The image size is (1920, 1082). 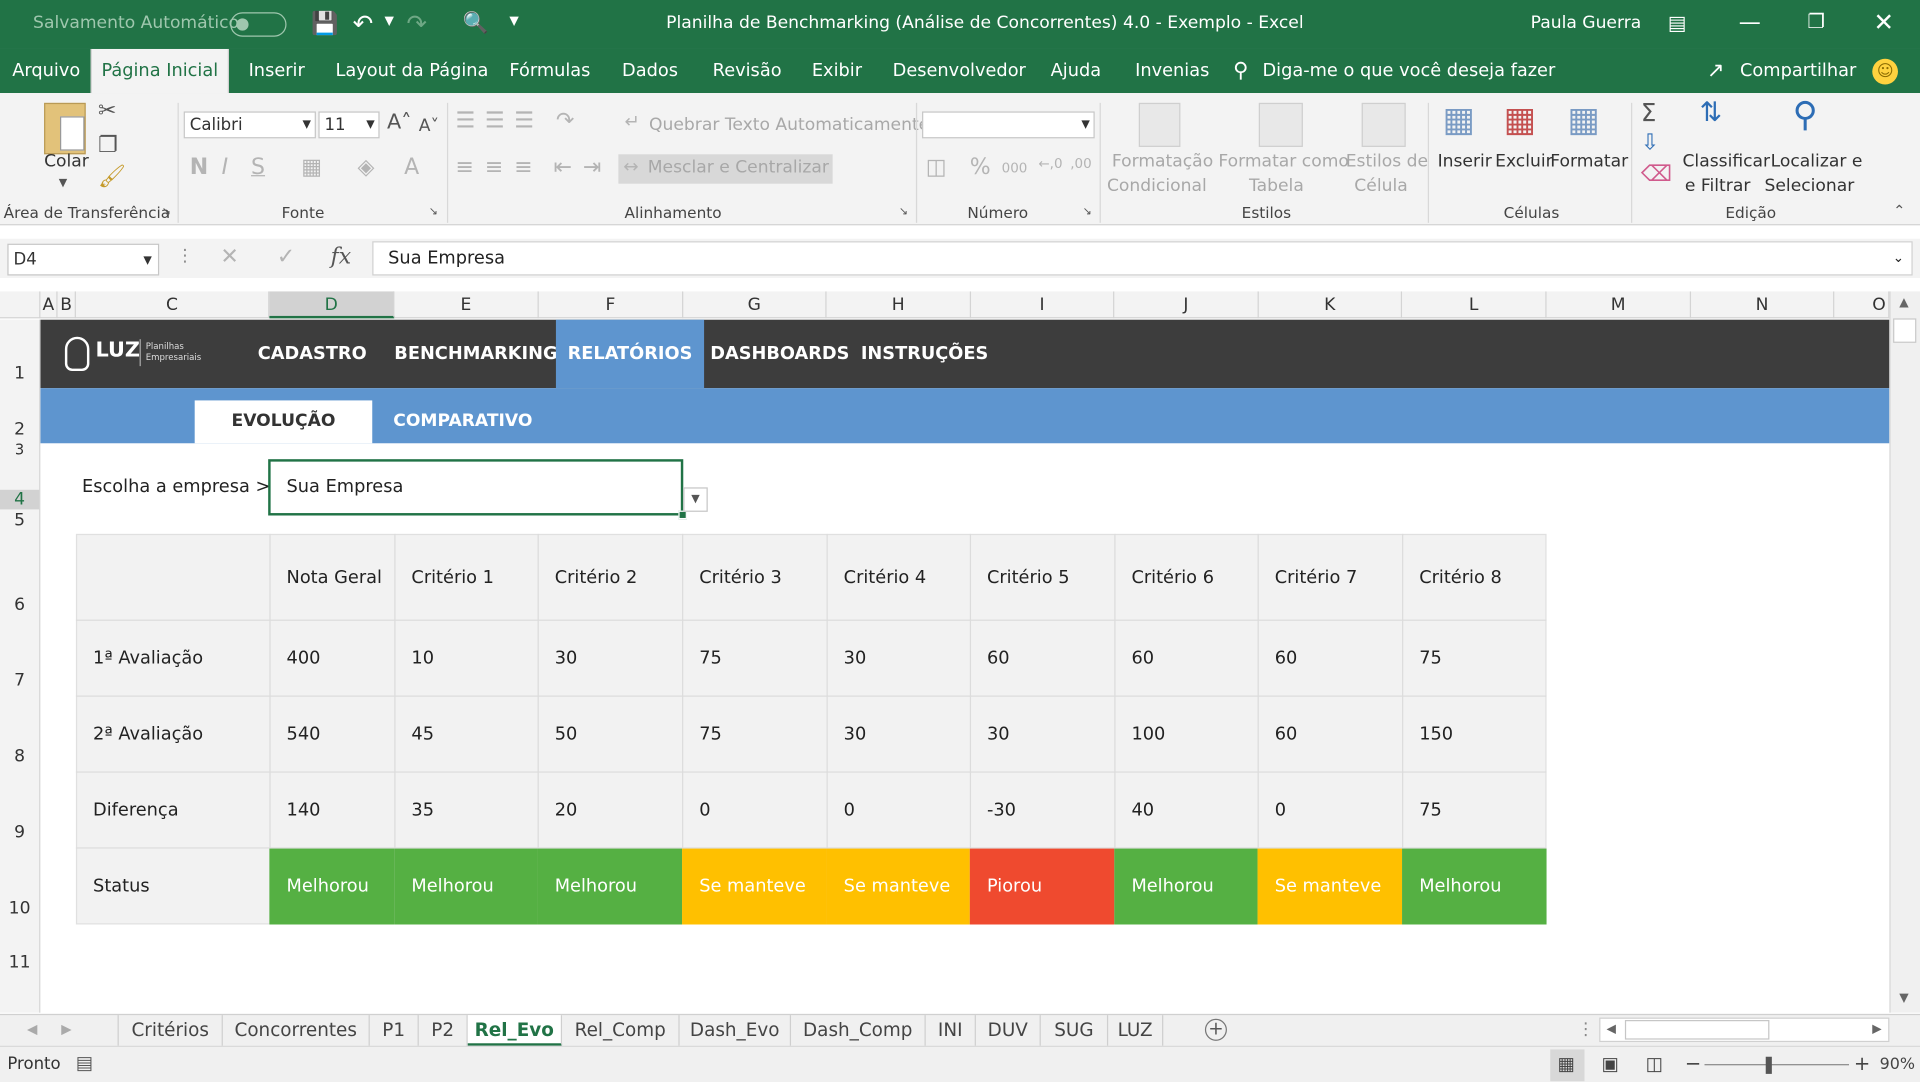 I want to click on nav-dashboards: DASHBOARDS, so click(x=779, y=354).